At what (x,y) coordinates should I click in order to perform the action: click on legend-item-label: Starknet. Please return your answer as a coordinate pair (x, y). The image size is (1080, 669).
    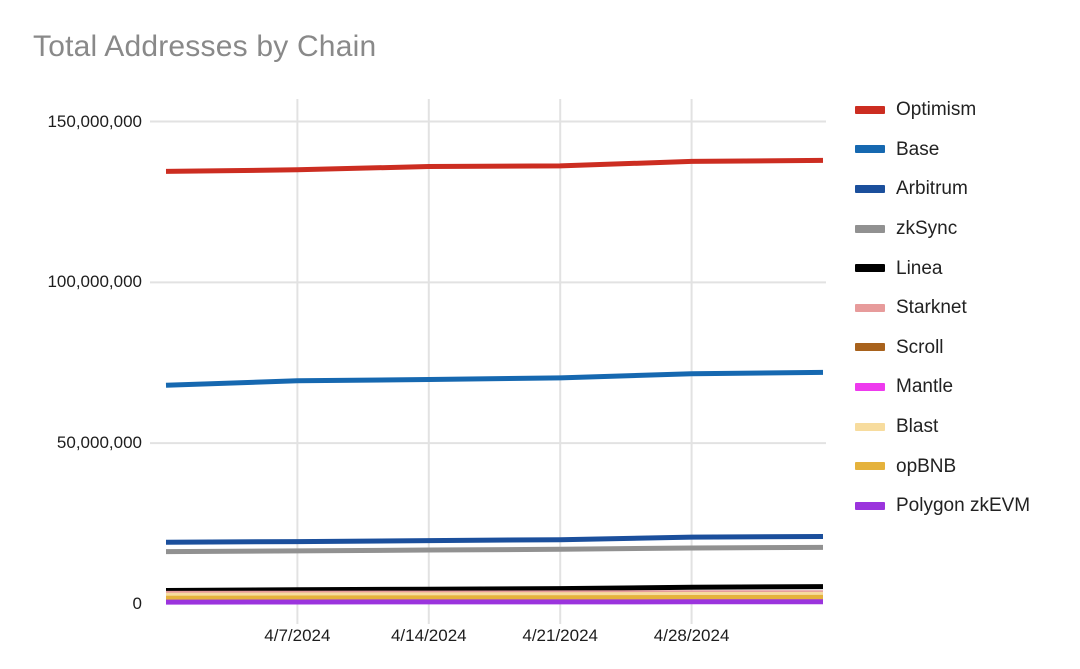
    Looking at the image, I should click on (931, 308).